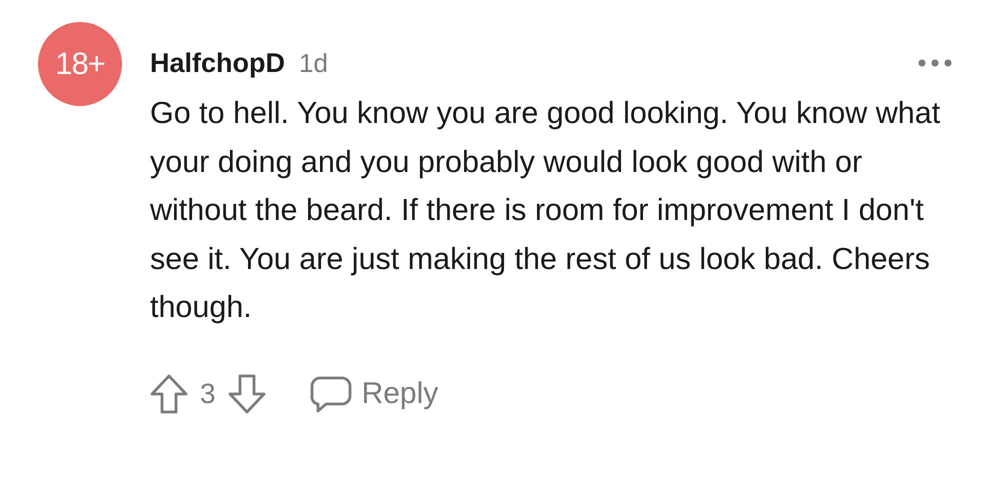 This screenshot has height=490, width=1000. I want to click on comment-age: 1d, so click(313, 63).